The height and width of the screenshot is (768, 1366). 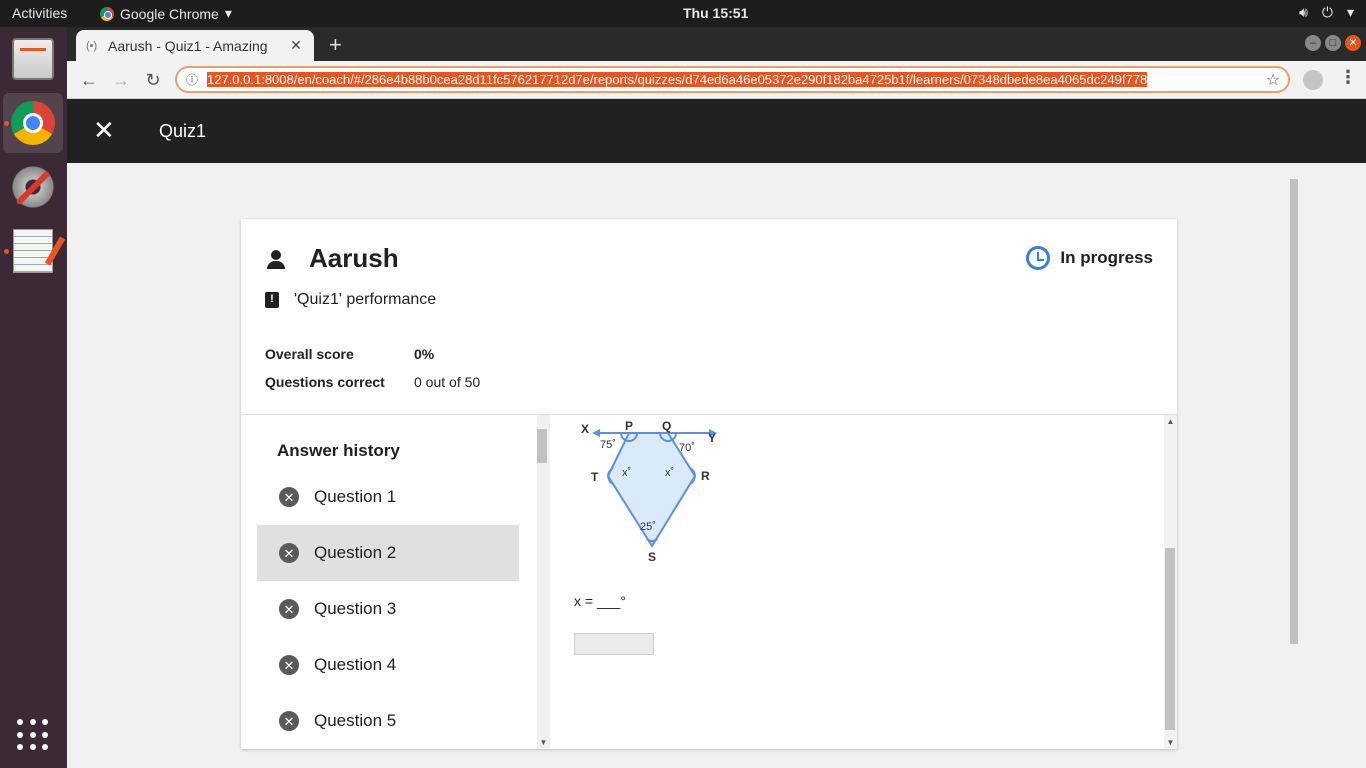 I want to click on page-scrollbar, so click(x=1293, y=465).